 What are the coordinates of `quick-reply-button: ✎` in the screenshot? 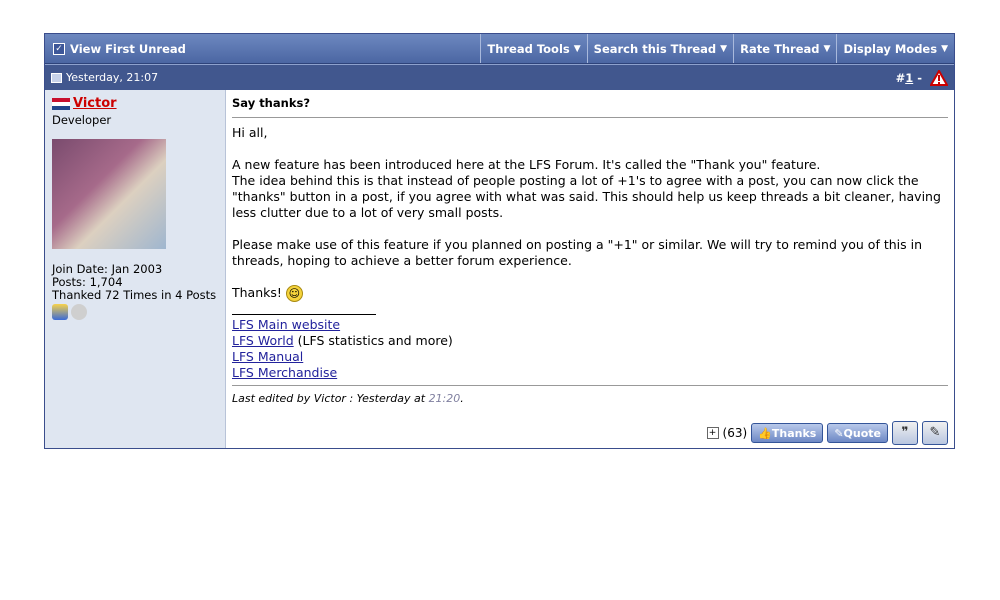 It's located at (935, 433).